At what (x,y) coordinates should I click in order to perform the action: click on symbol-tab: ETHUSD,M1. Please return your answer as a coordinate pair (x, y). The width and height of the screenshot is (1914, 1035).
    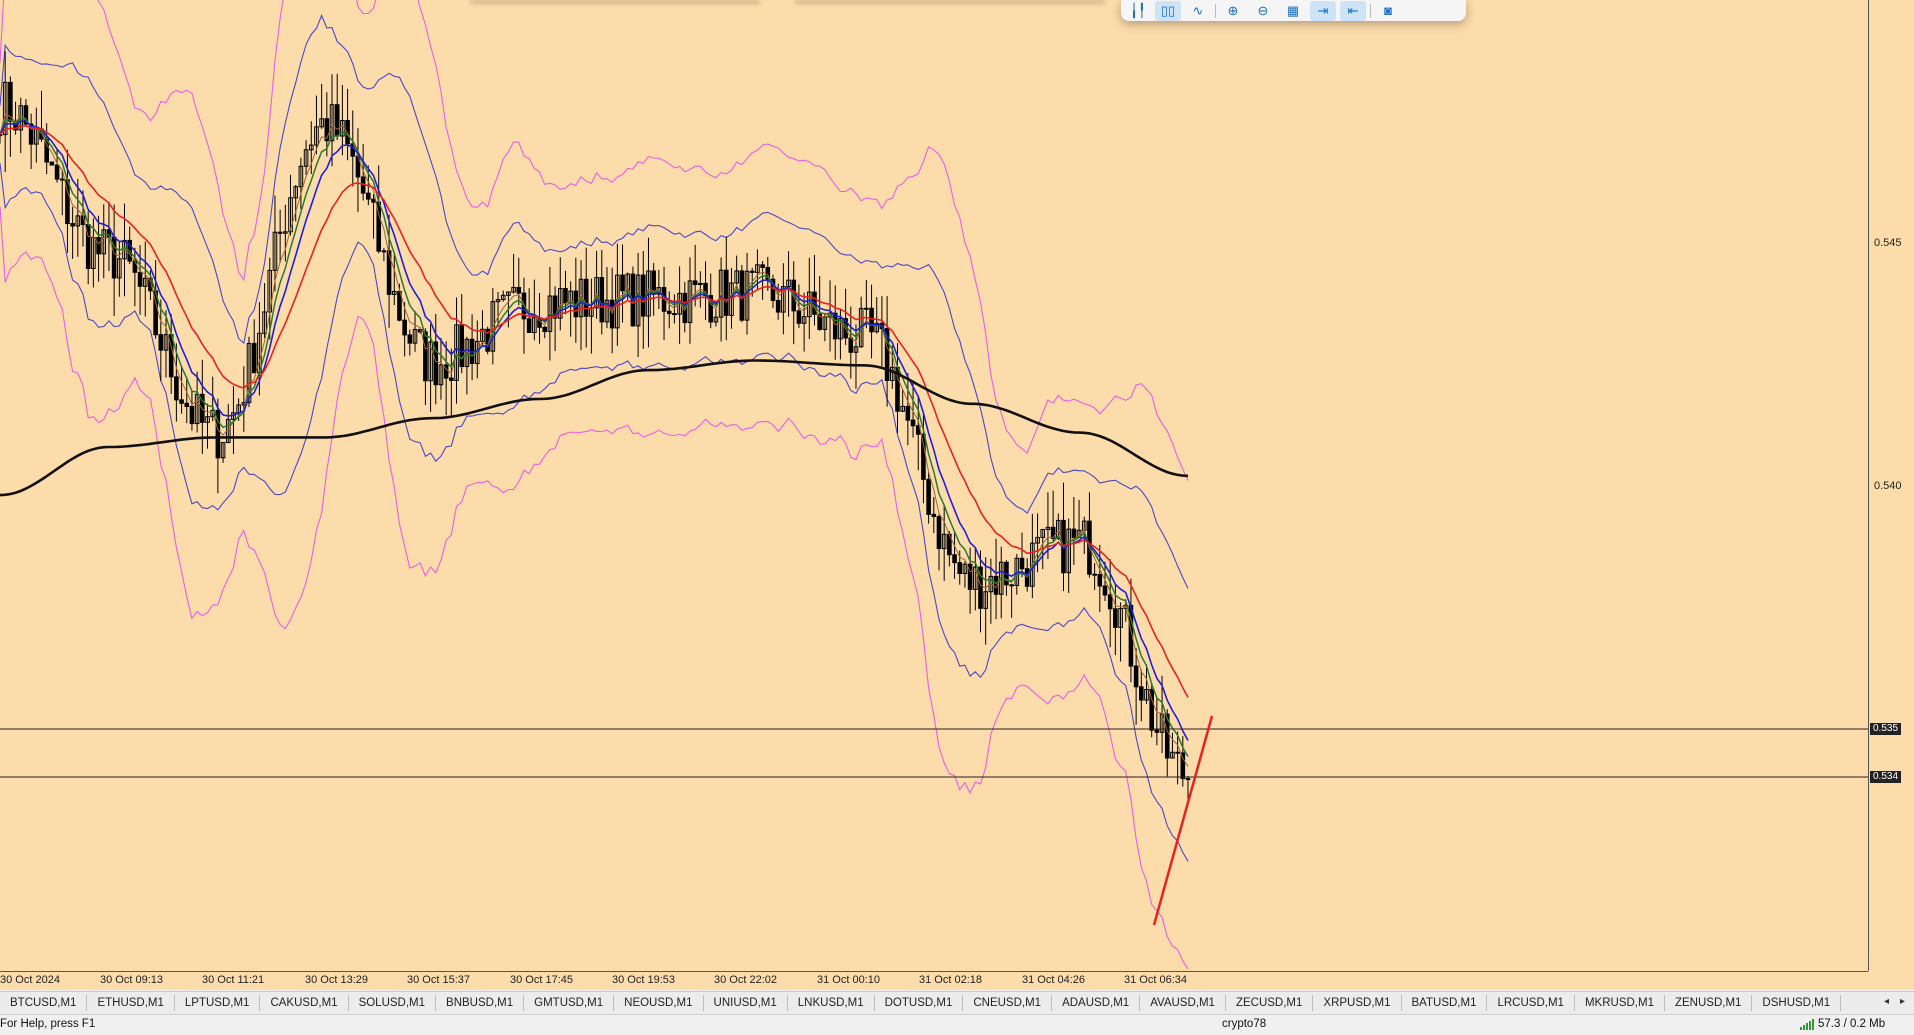
    Looking at the image, I should click on (131, 1003).